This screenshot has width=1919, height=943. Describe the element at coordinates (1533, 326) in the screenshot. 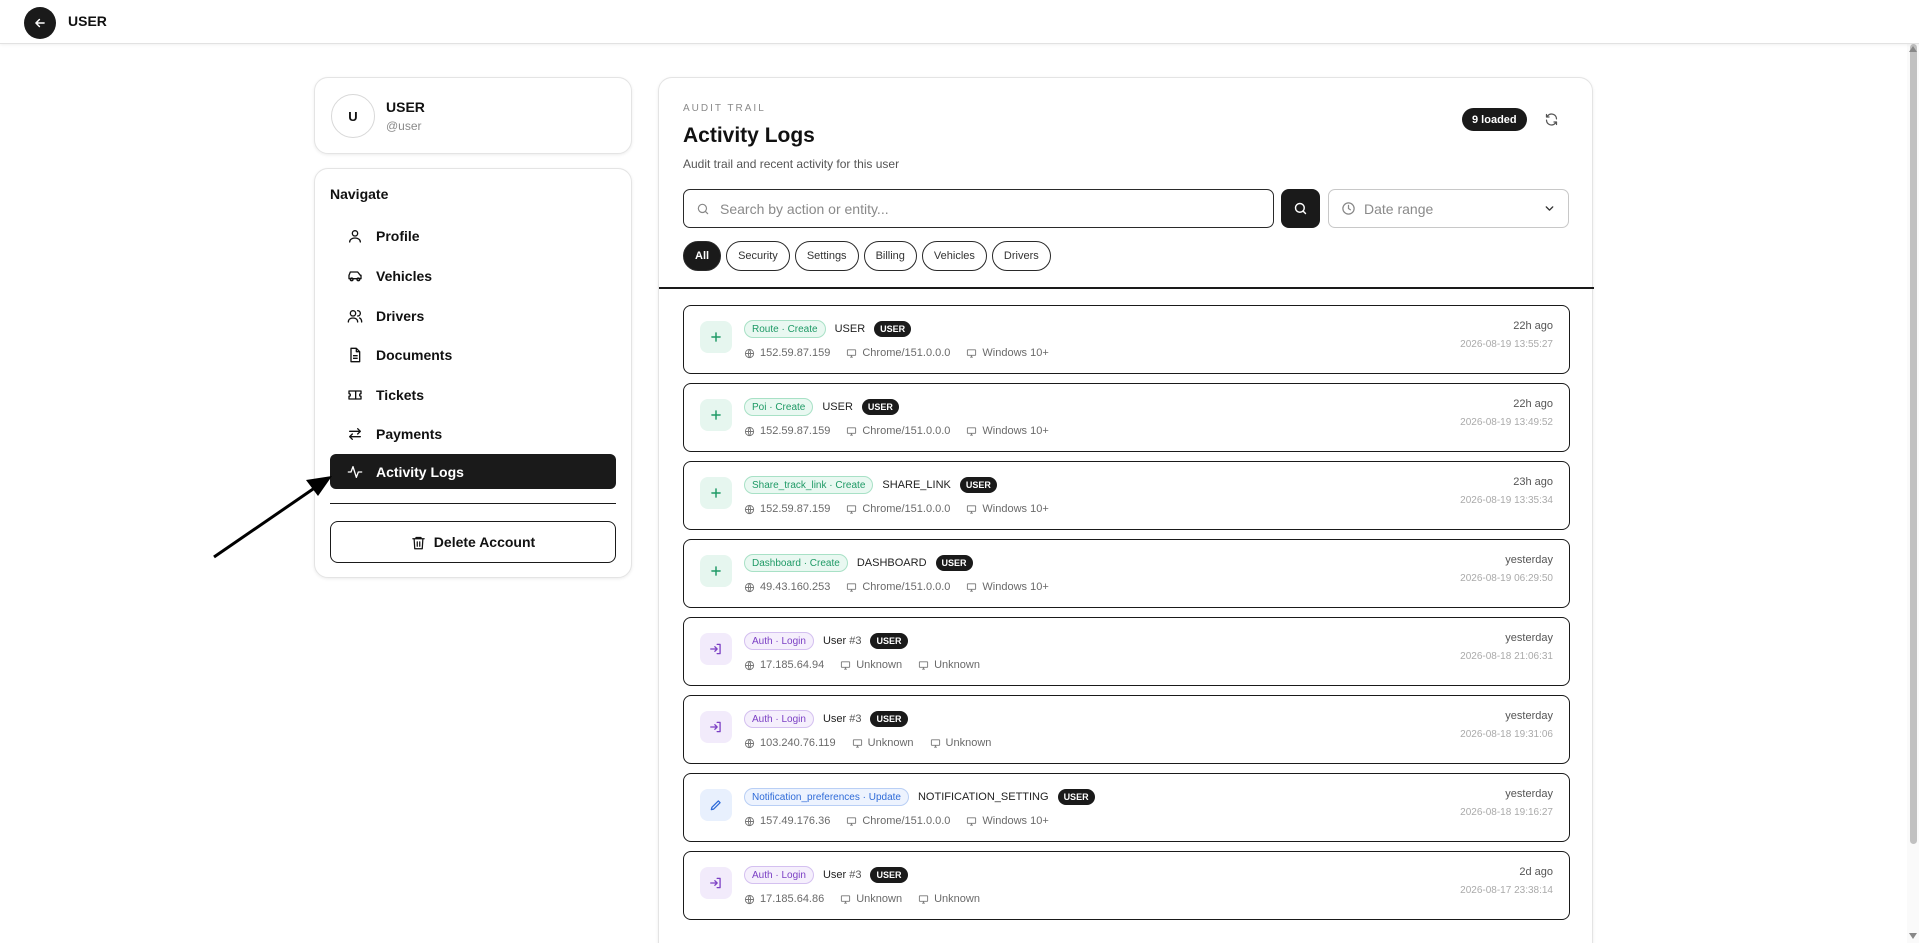

I see `relative-time: 22h ago` at that location.